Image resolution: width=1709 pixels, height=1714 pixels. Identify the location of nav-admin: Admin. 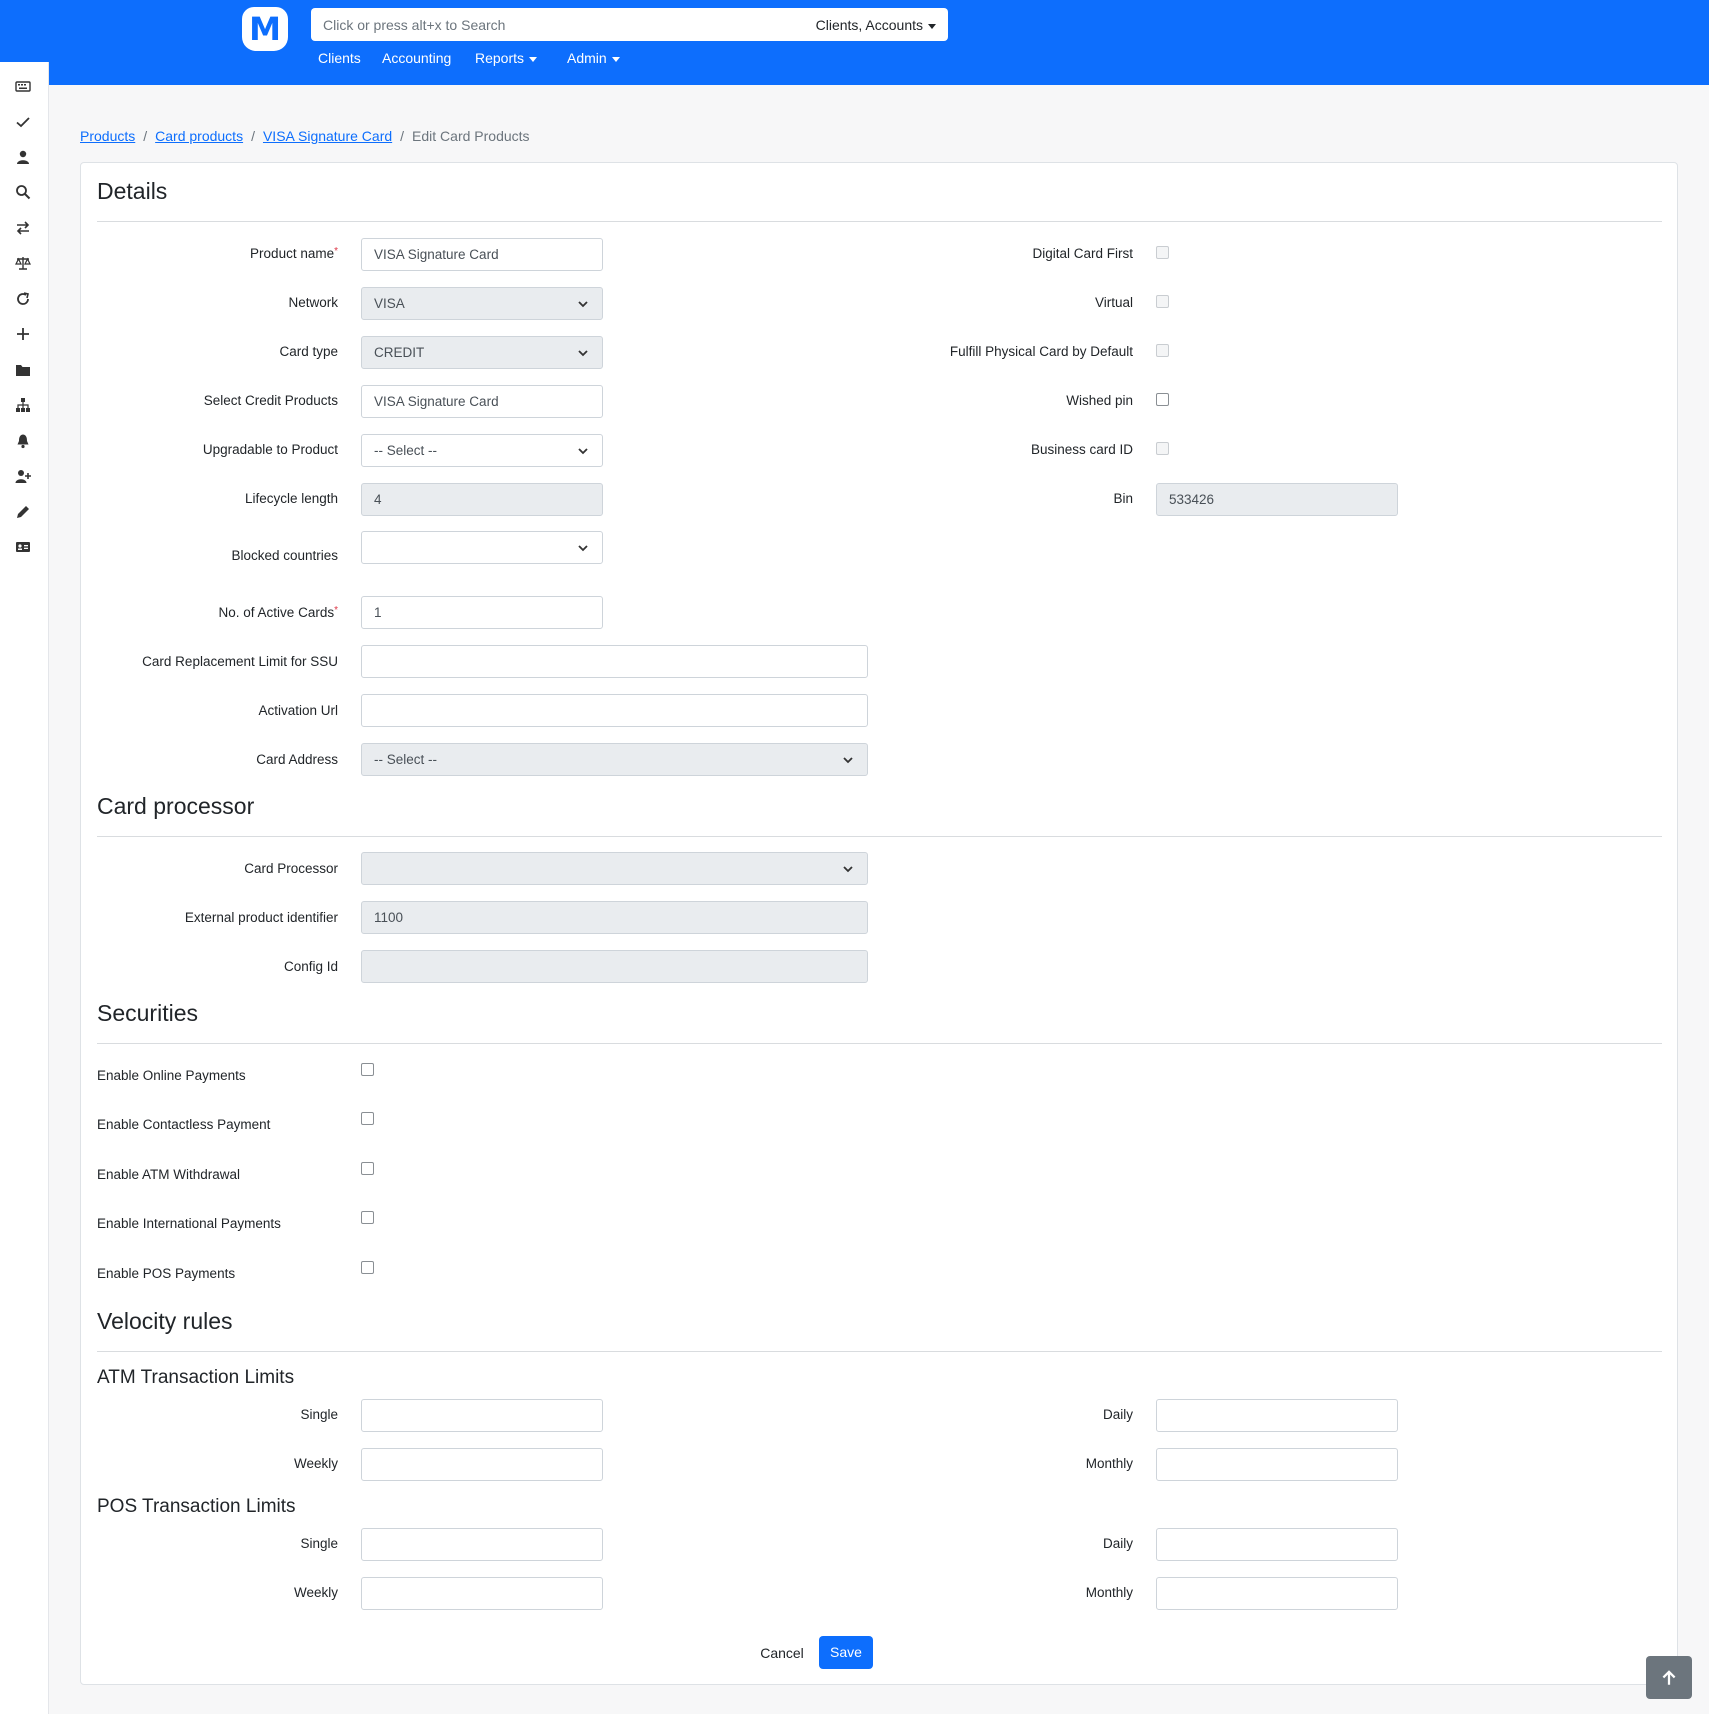
(593, 58).